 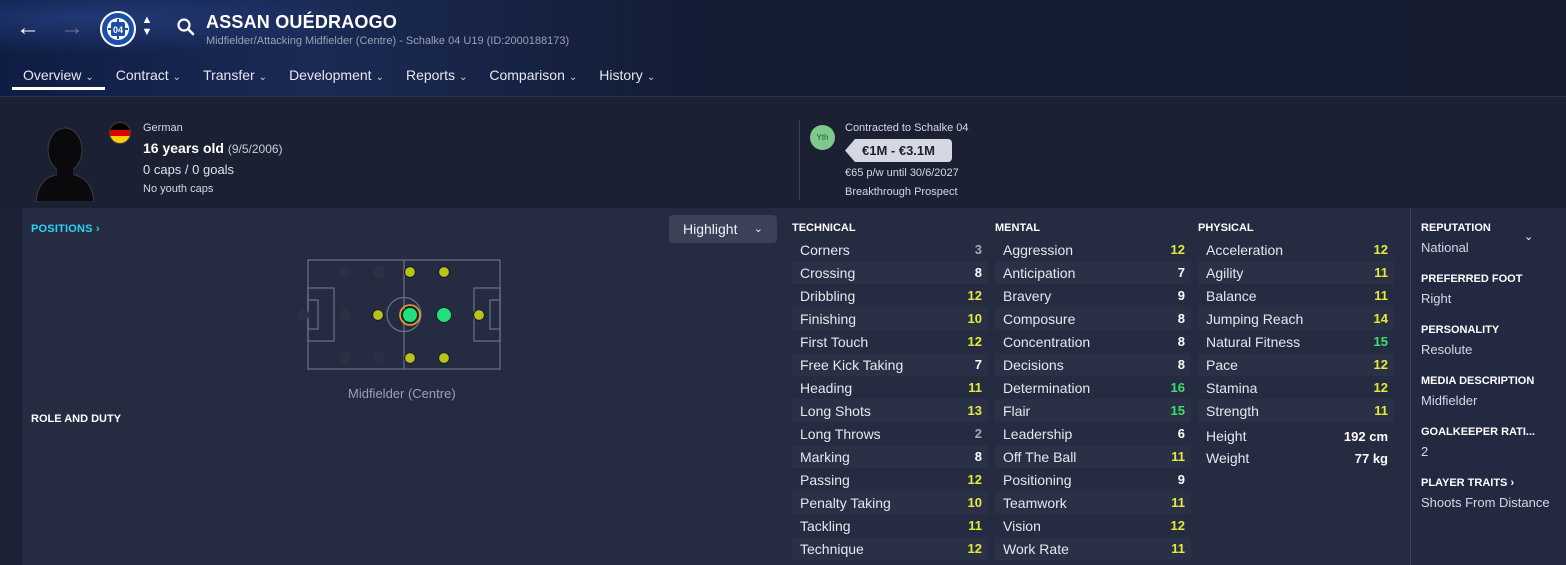 I want to click on attribute-row: Natural Fitness 15, so click(x=1296, y=341).